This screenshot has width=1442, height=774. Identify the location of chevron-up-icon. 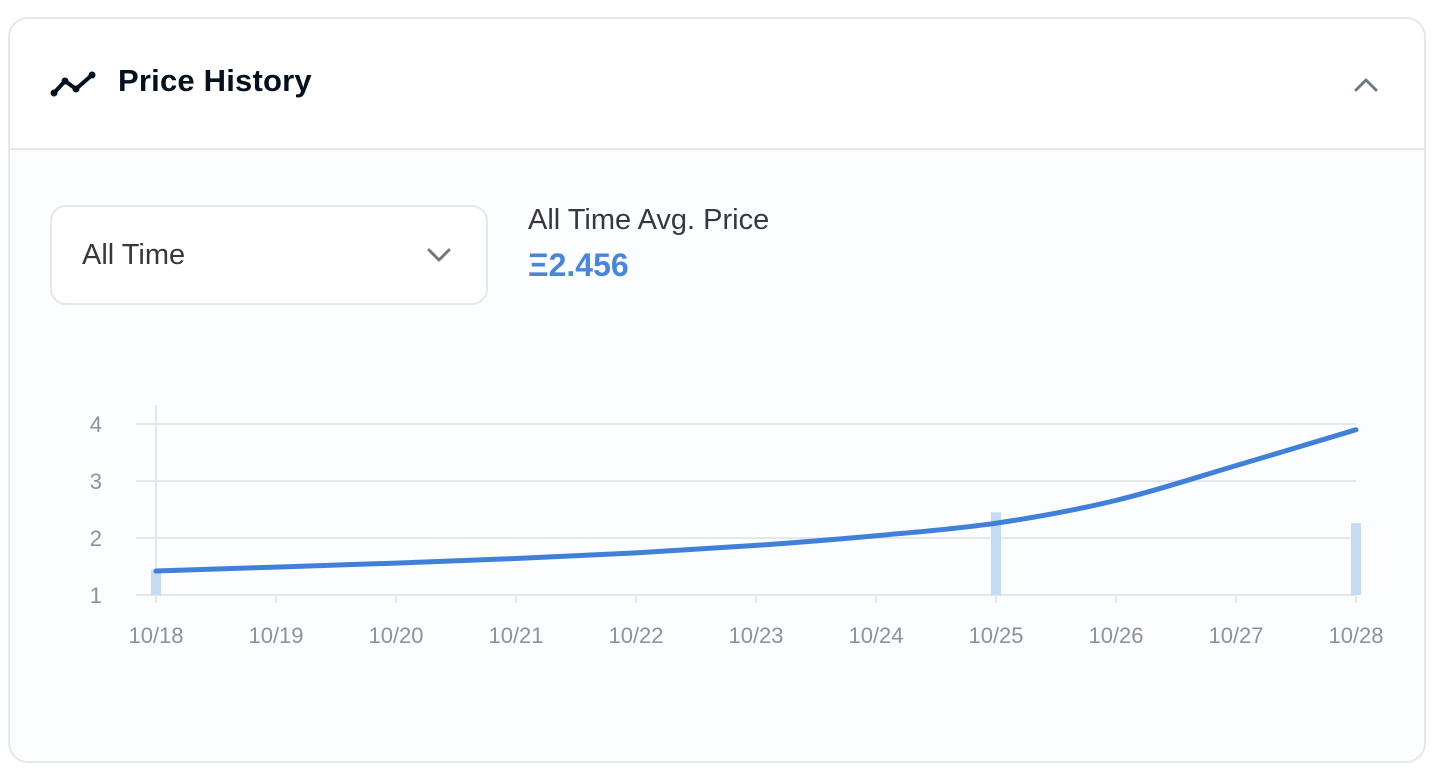
(1366, 85).